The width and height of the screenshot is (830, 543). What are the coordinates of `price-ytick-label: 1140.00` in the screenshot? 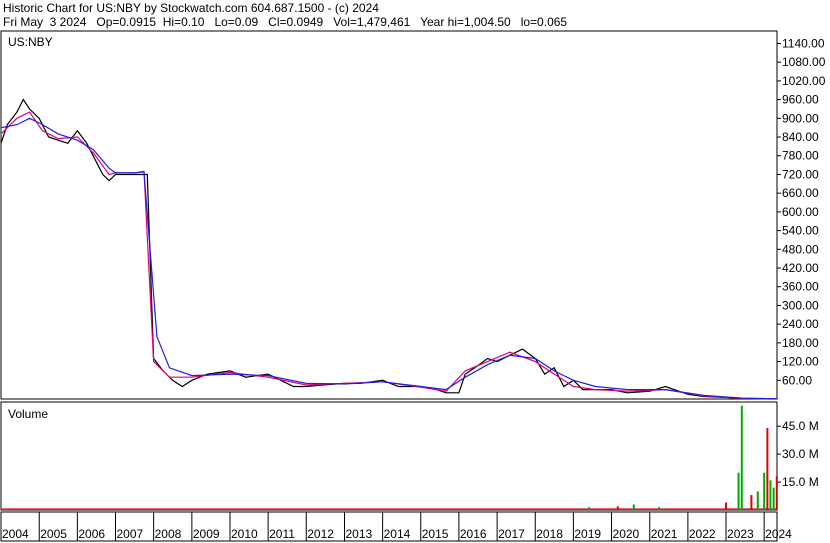 It's located at (803, 43).